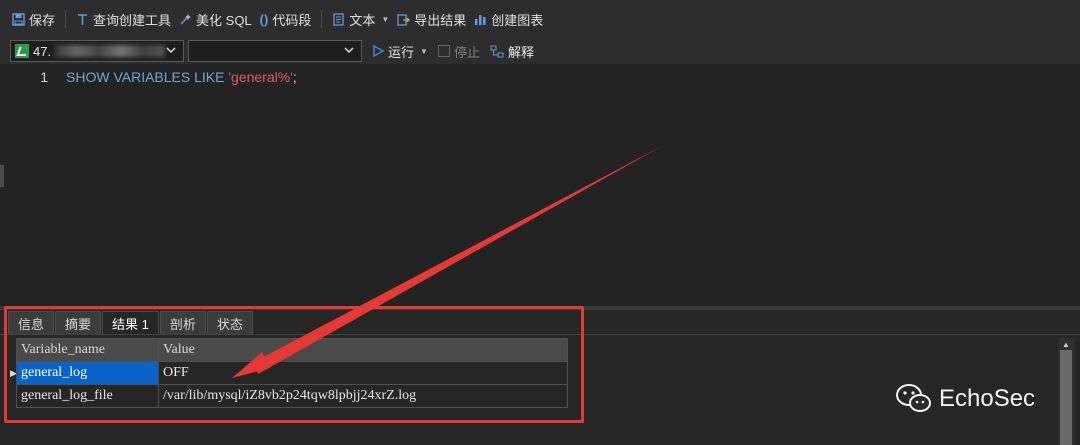 This screenshot has height=445, width=1080. I want to click on create-chart-label: 创建图表, so click(517, 20).